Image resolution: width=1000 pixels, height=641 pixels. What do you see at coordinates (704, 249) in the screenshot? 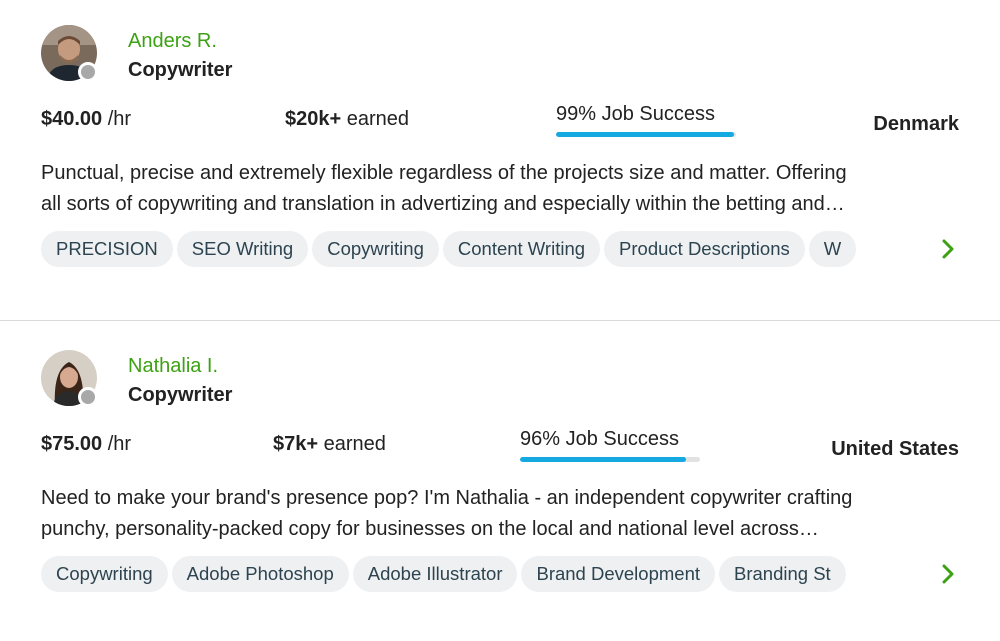
I see `skill-chip: Product Descriptions` at bounding box center [704, 249].